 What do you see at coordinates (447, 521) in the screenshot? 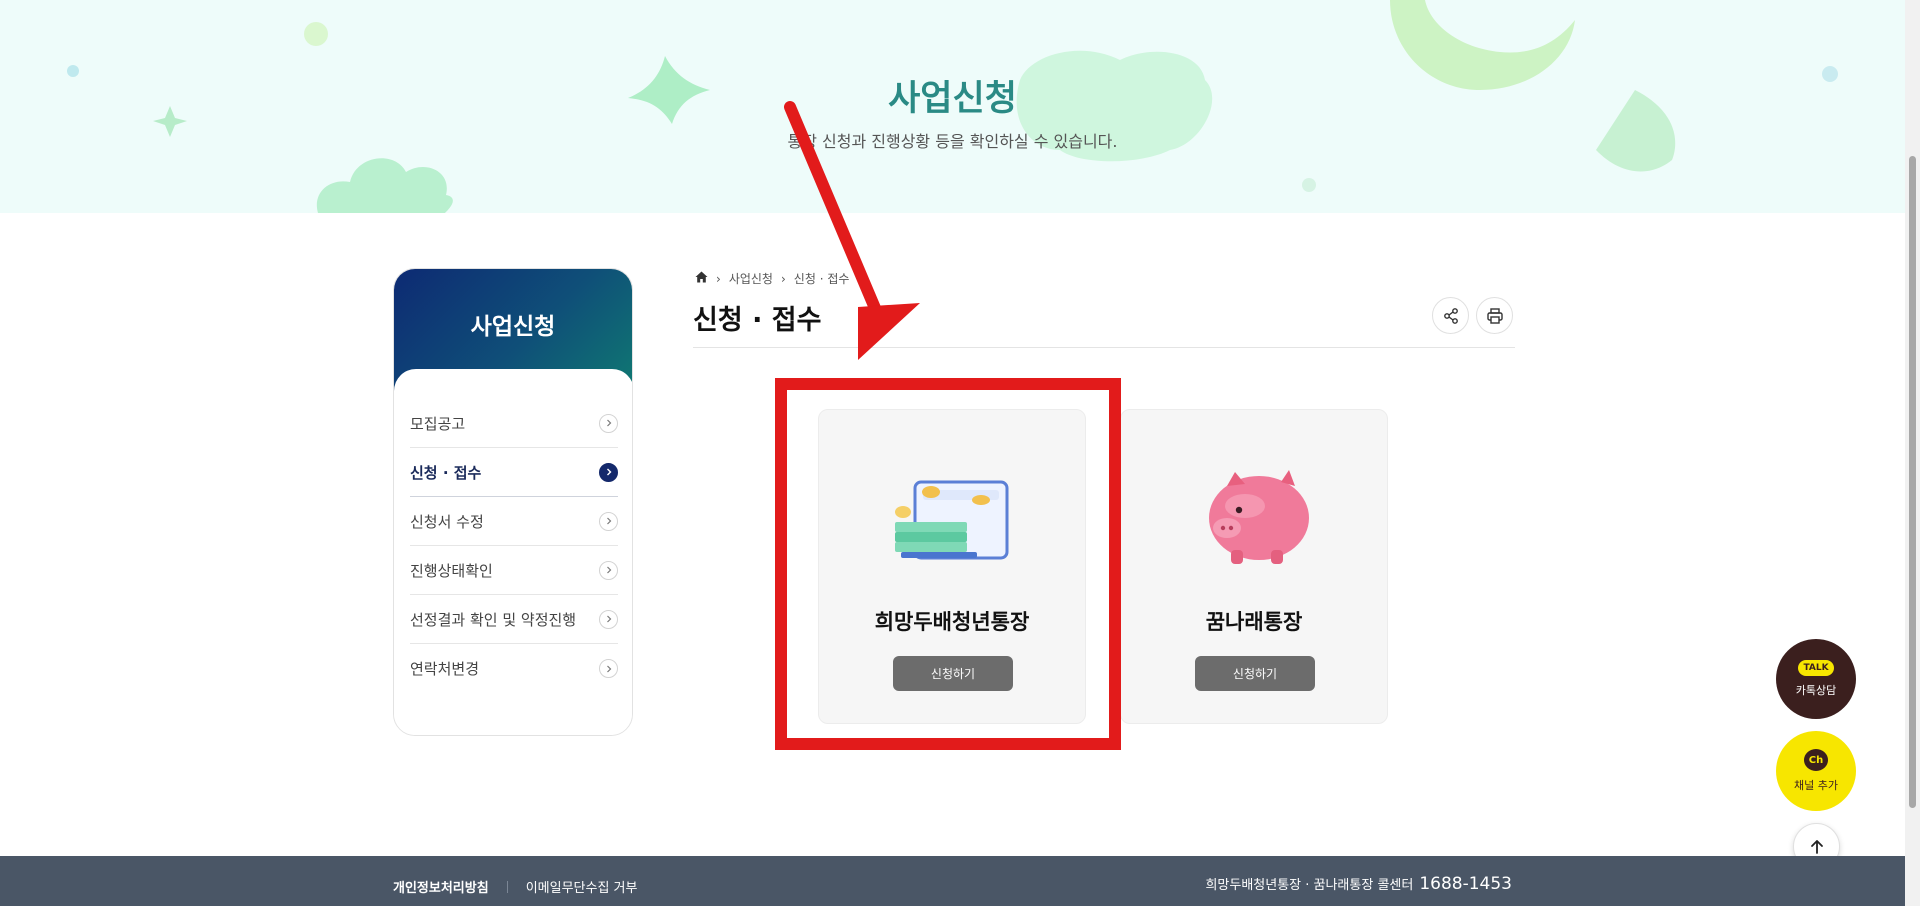
I see `sidebar-item-label: 신청서 수정` at bounding box center [447, 521].